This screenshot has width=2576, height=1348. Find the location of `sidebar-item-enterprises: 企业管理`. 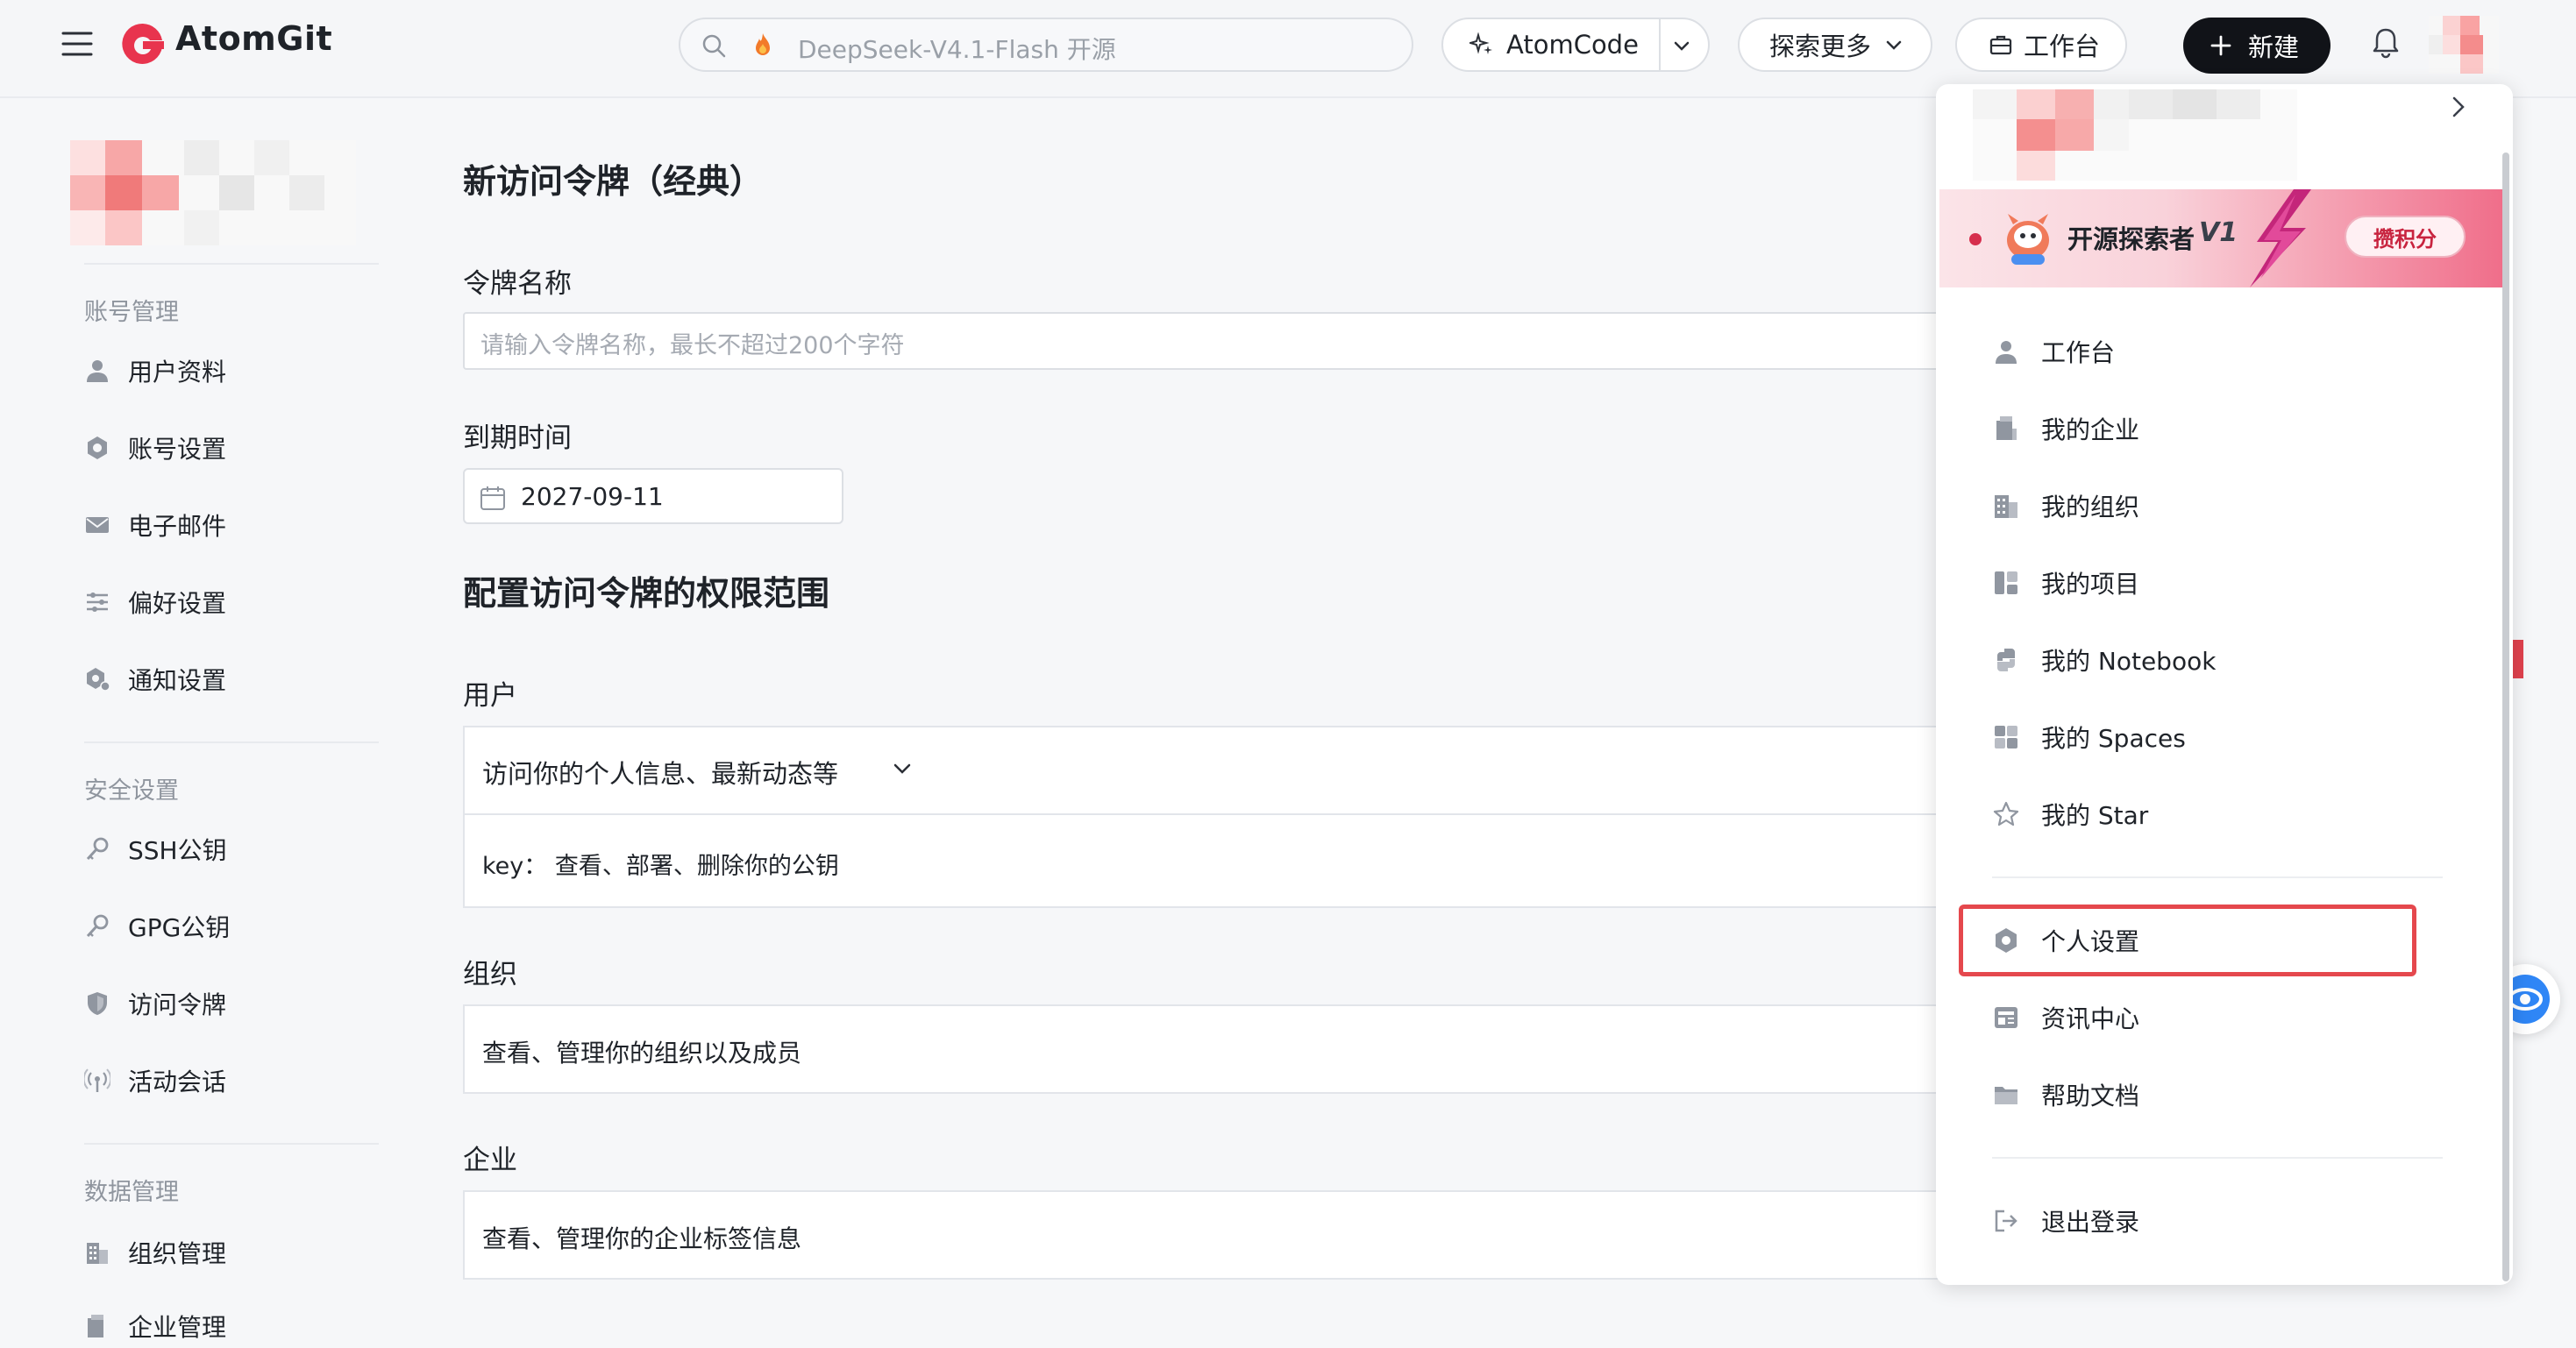

sidebar-item-enterprises: 企业管理 is located at coordinates (155, 1326).